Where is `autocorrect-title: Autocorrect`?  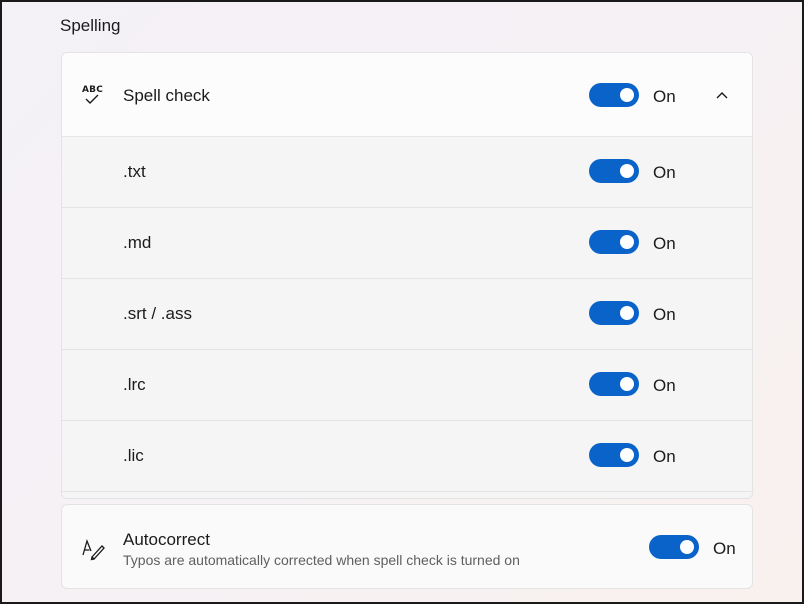
autocorrect-title: Autocorrect is located at coordinates (166, 539).